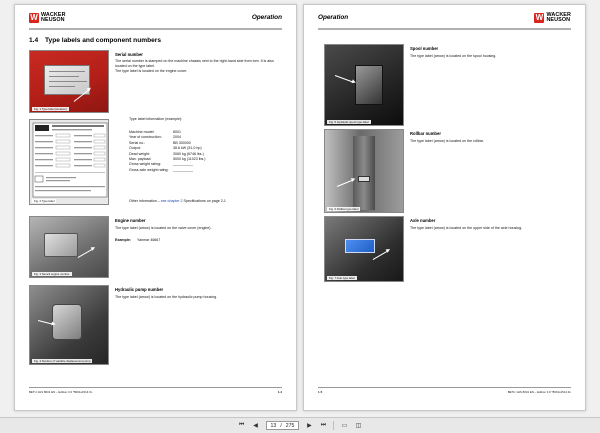  I want to click on figure-caption: Fig. 7 Axle type label, so click(342, 278).